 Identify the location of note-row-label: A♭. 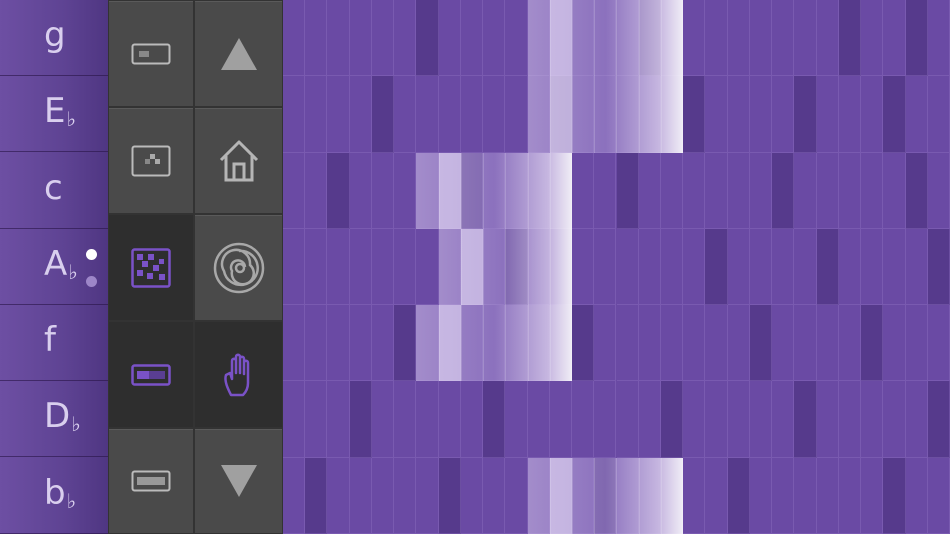
(54, 267).